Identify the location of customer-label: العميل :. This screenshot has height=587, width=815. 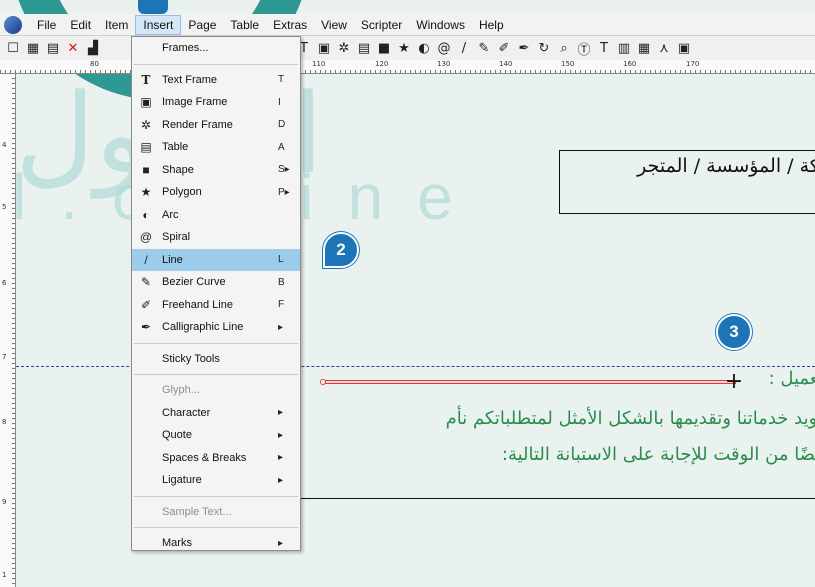
(791, 378).